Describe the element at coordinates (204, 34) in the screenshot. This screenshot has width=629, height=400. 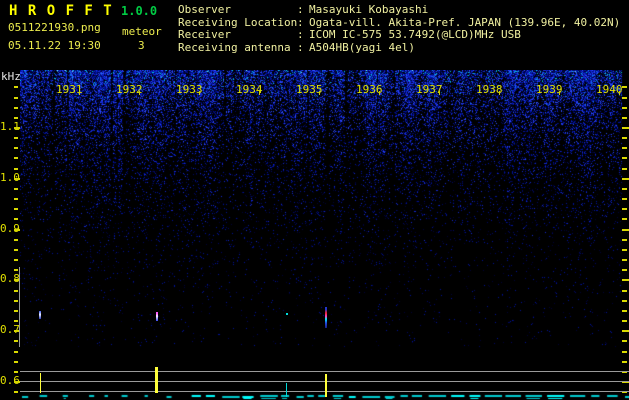
I see `info-label: Receiver` at that location.